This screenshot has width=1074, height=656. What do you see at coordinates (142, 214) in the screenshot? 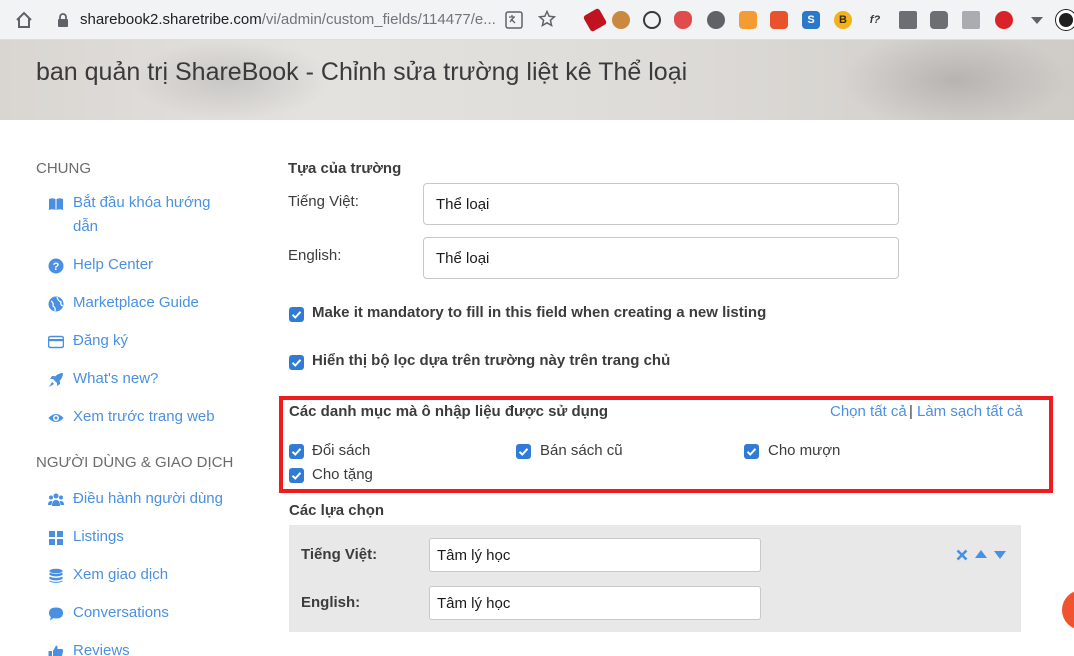
I see `sidebar-item-label: Bắt đầu khóa hướng dẫn` at bounding box center [142, 214].